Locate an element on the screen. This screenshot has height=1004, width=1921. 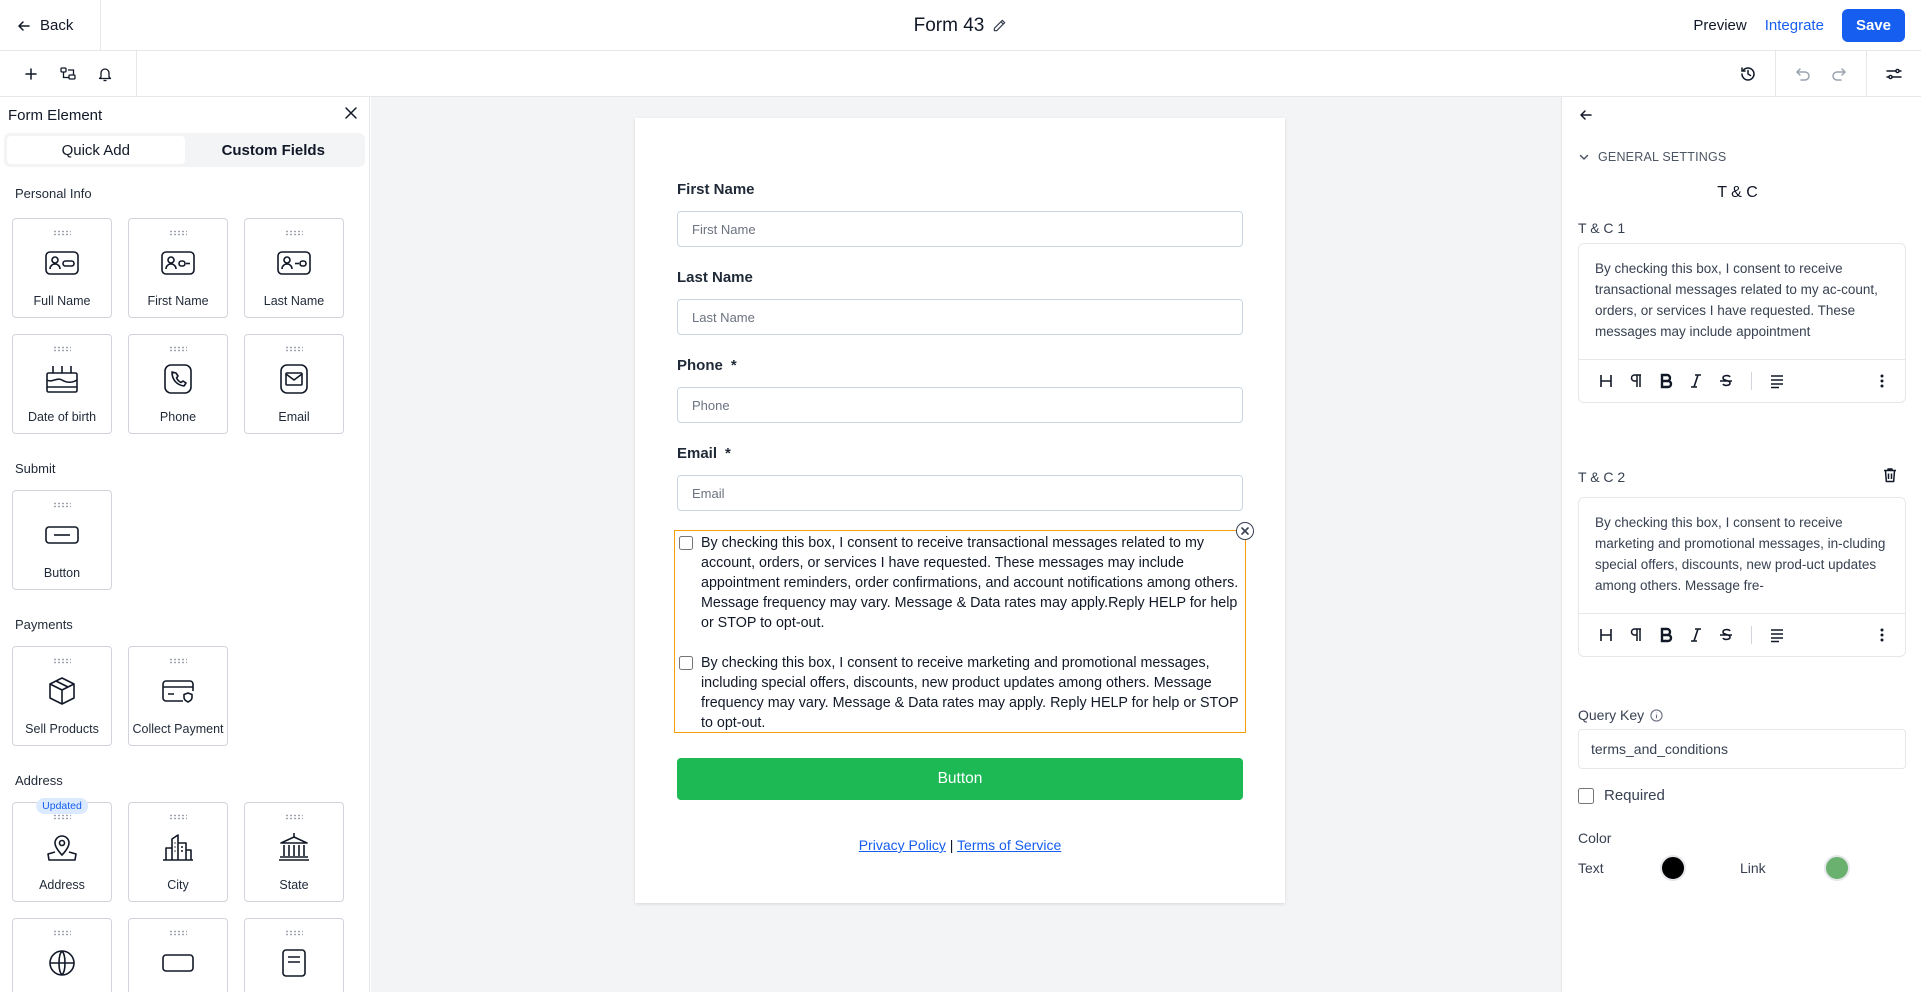
link-color-swatch is located at coordinates (1837, 868).